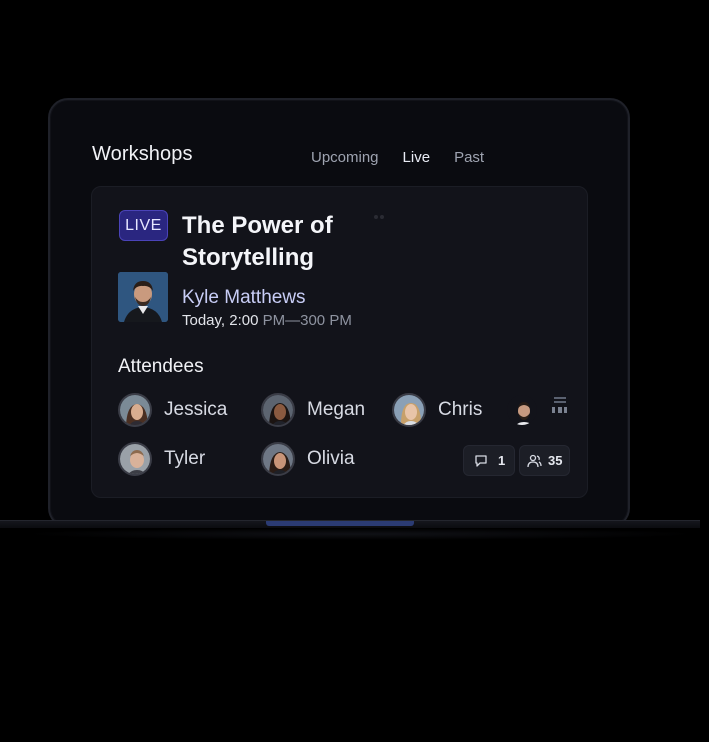  I want to click on tab-past: Past, so click(469, 157).